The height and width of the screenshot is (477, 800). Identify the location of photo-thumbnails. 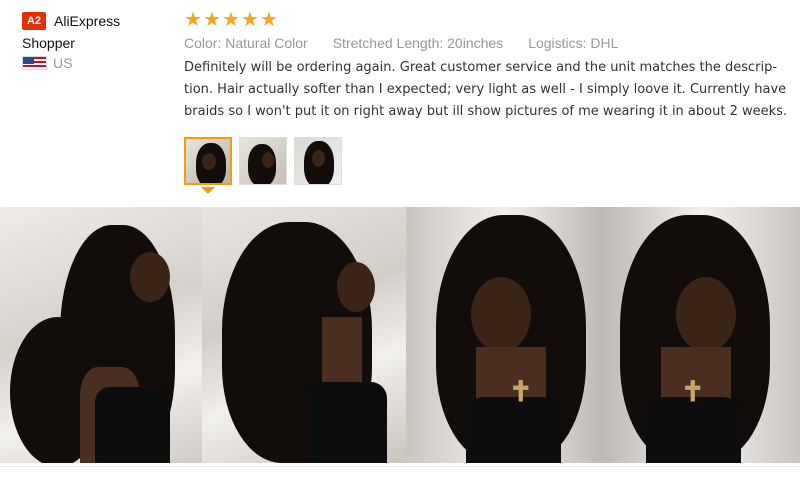
(266, 161).